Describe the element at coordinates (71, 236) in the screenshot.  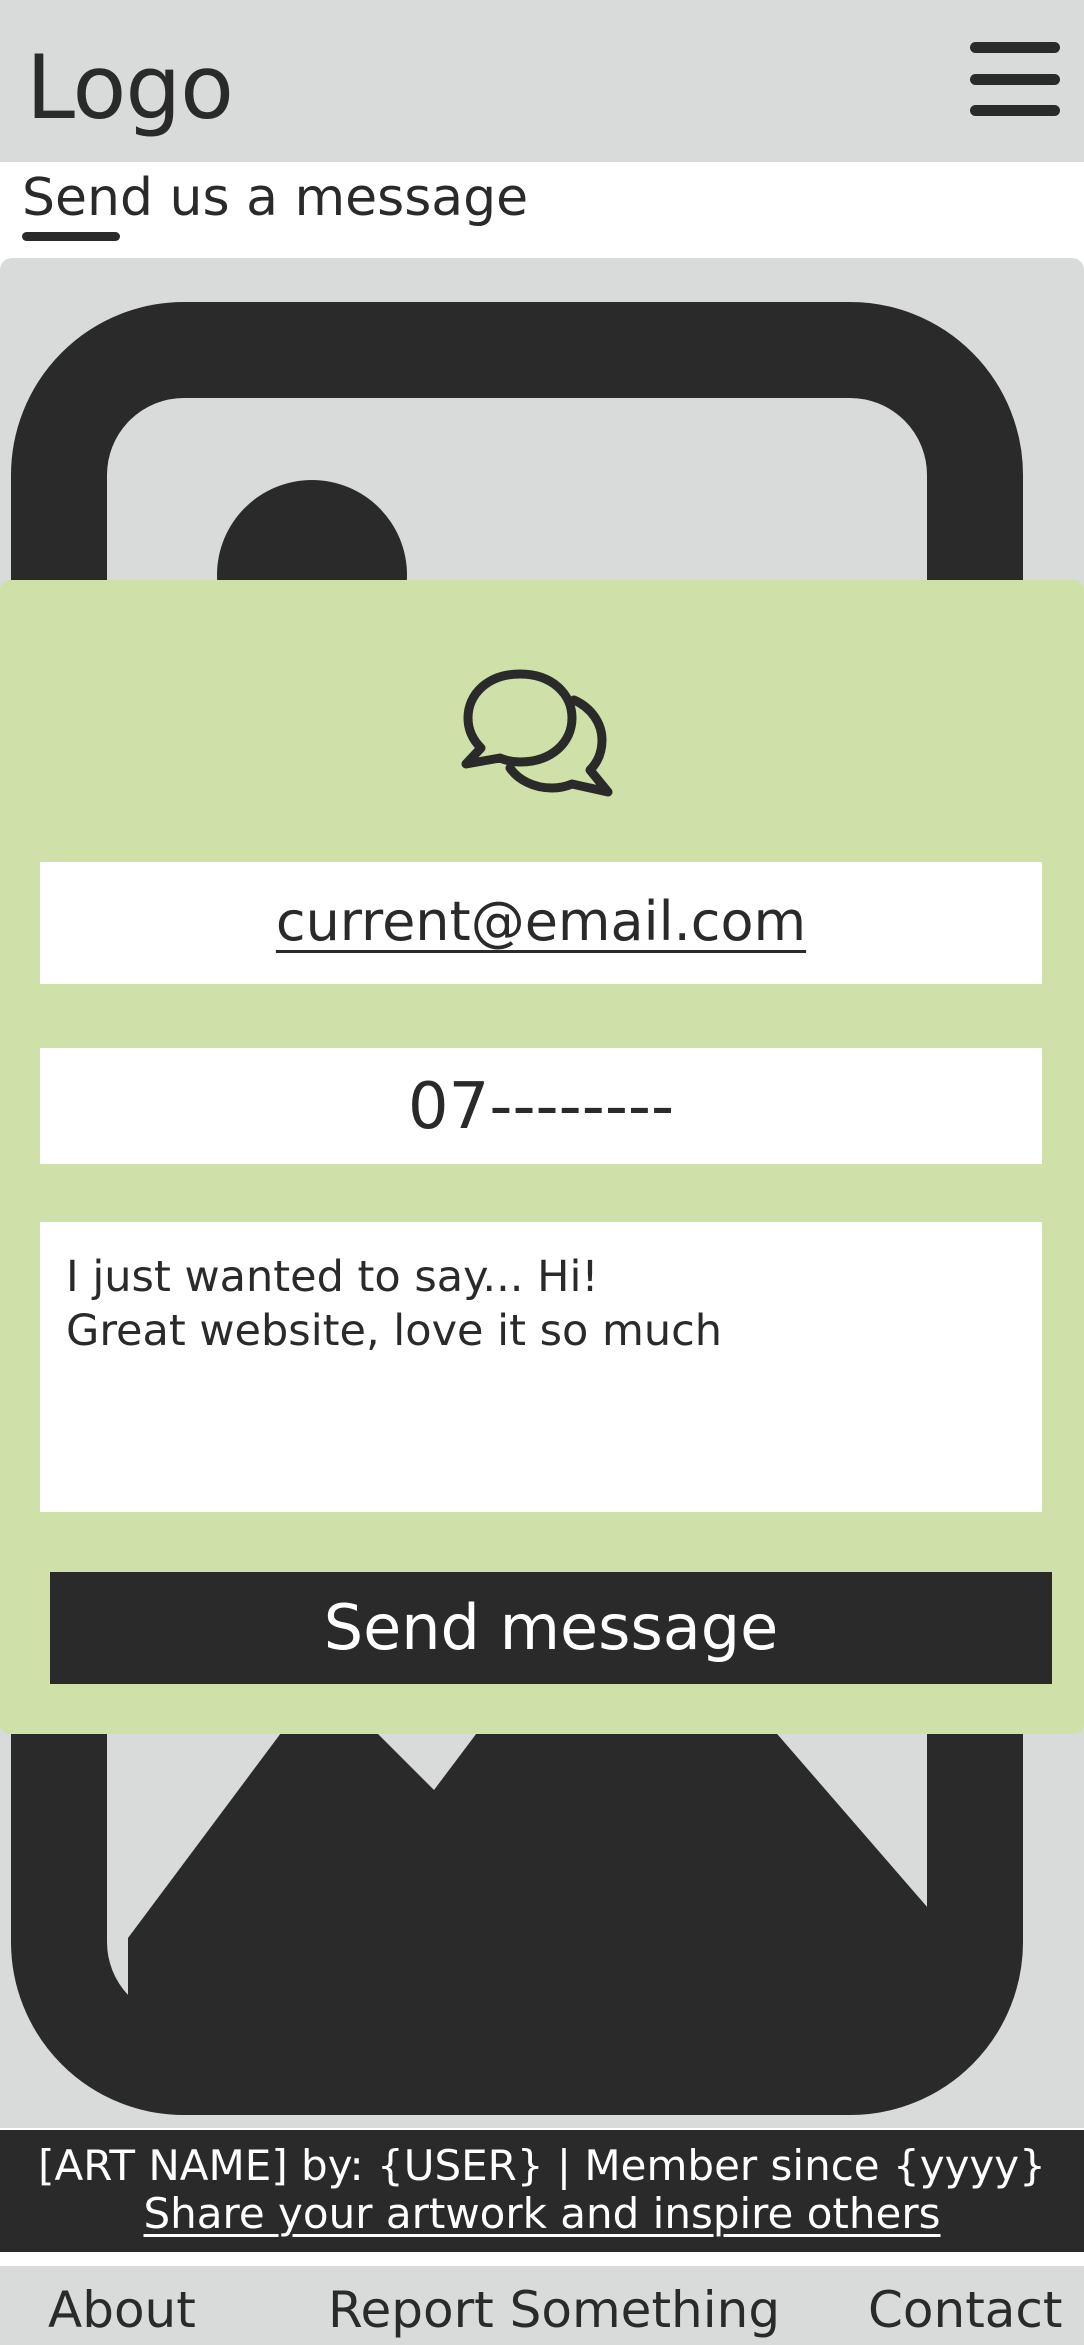
I see `title-underline` at that location.